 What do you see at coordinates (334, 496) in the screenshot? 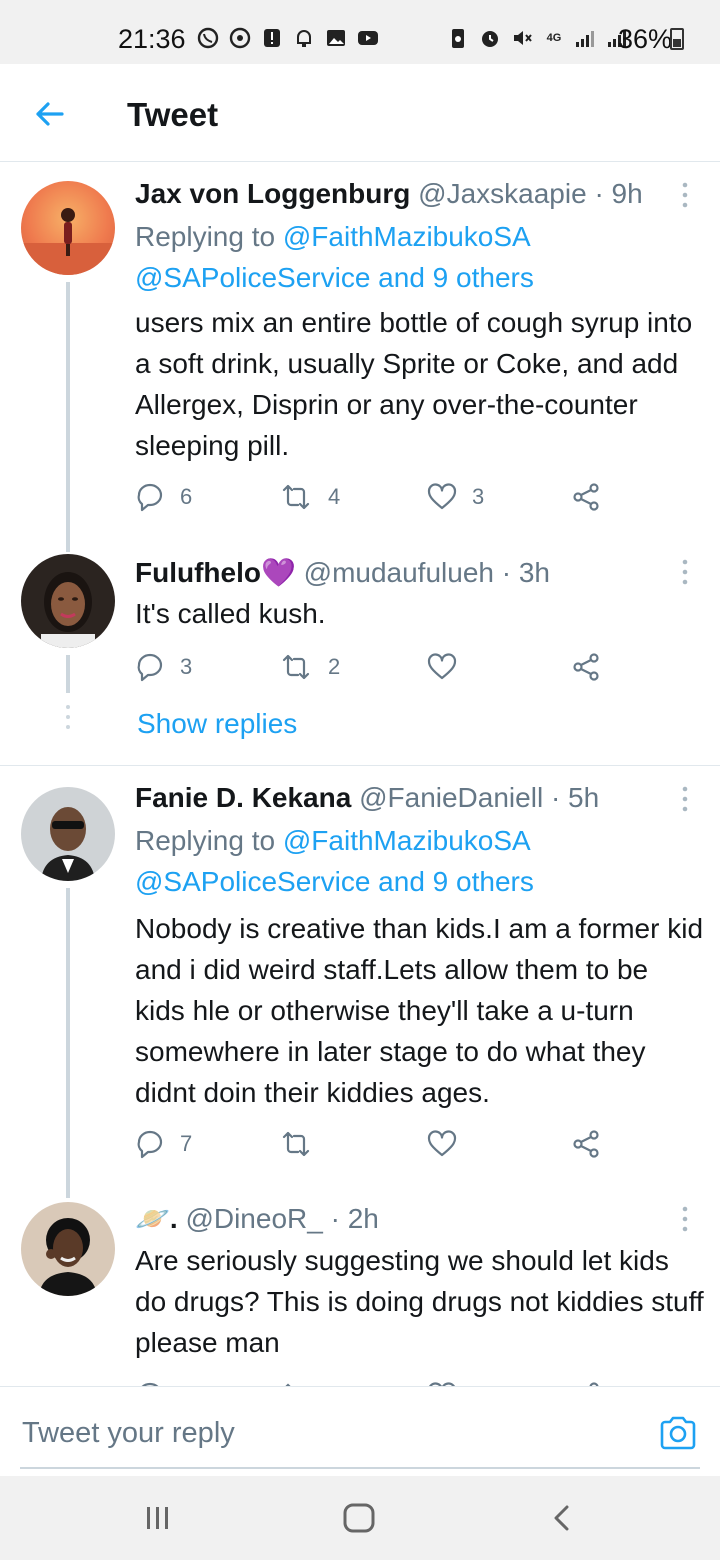
I see `retweet-count: 4` at bounding box center [334, 496].